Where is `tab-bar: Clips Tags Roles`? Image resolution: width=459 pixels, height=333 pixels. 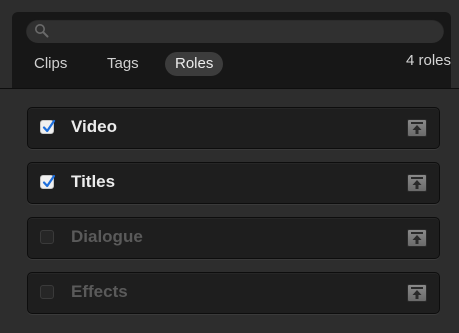 tab-bar: Clips Tags Roles is located at coordinates (231, 64).